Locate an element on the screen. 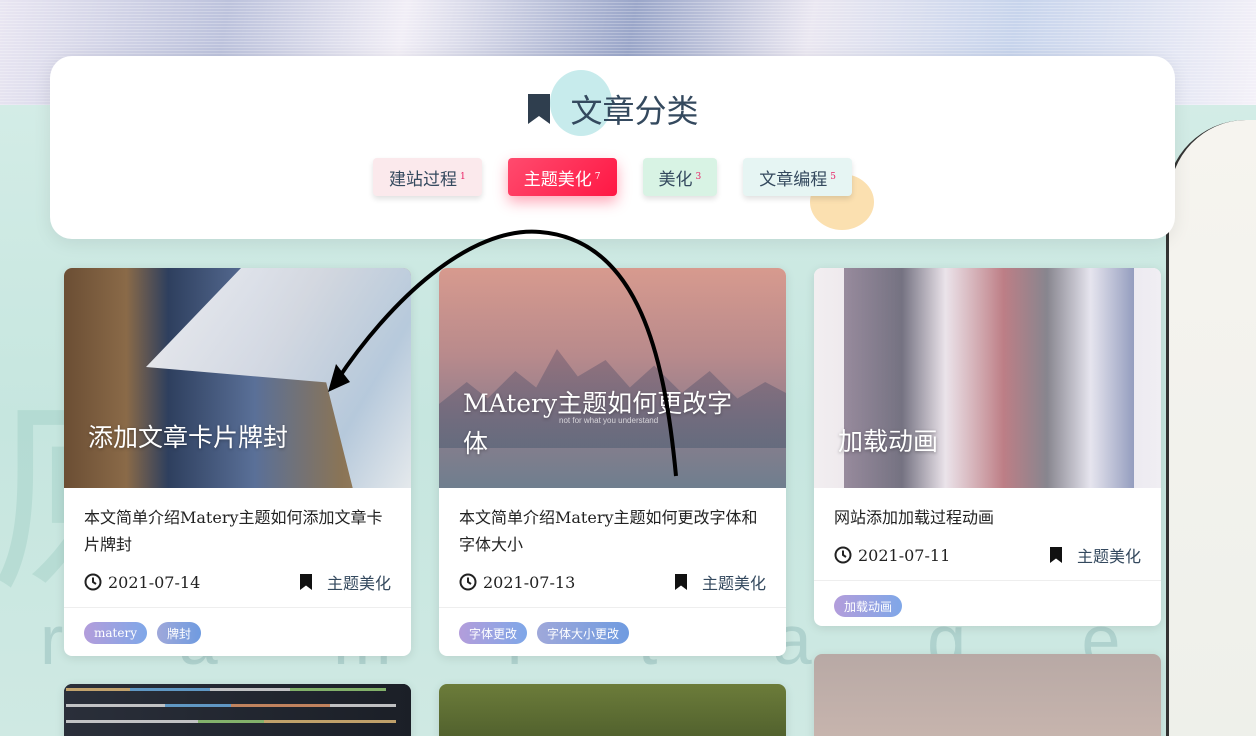  article-date-text: 2021-07-14 is located at coordinates (154, 582).